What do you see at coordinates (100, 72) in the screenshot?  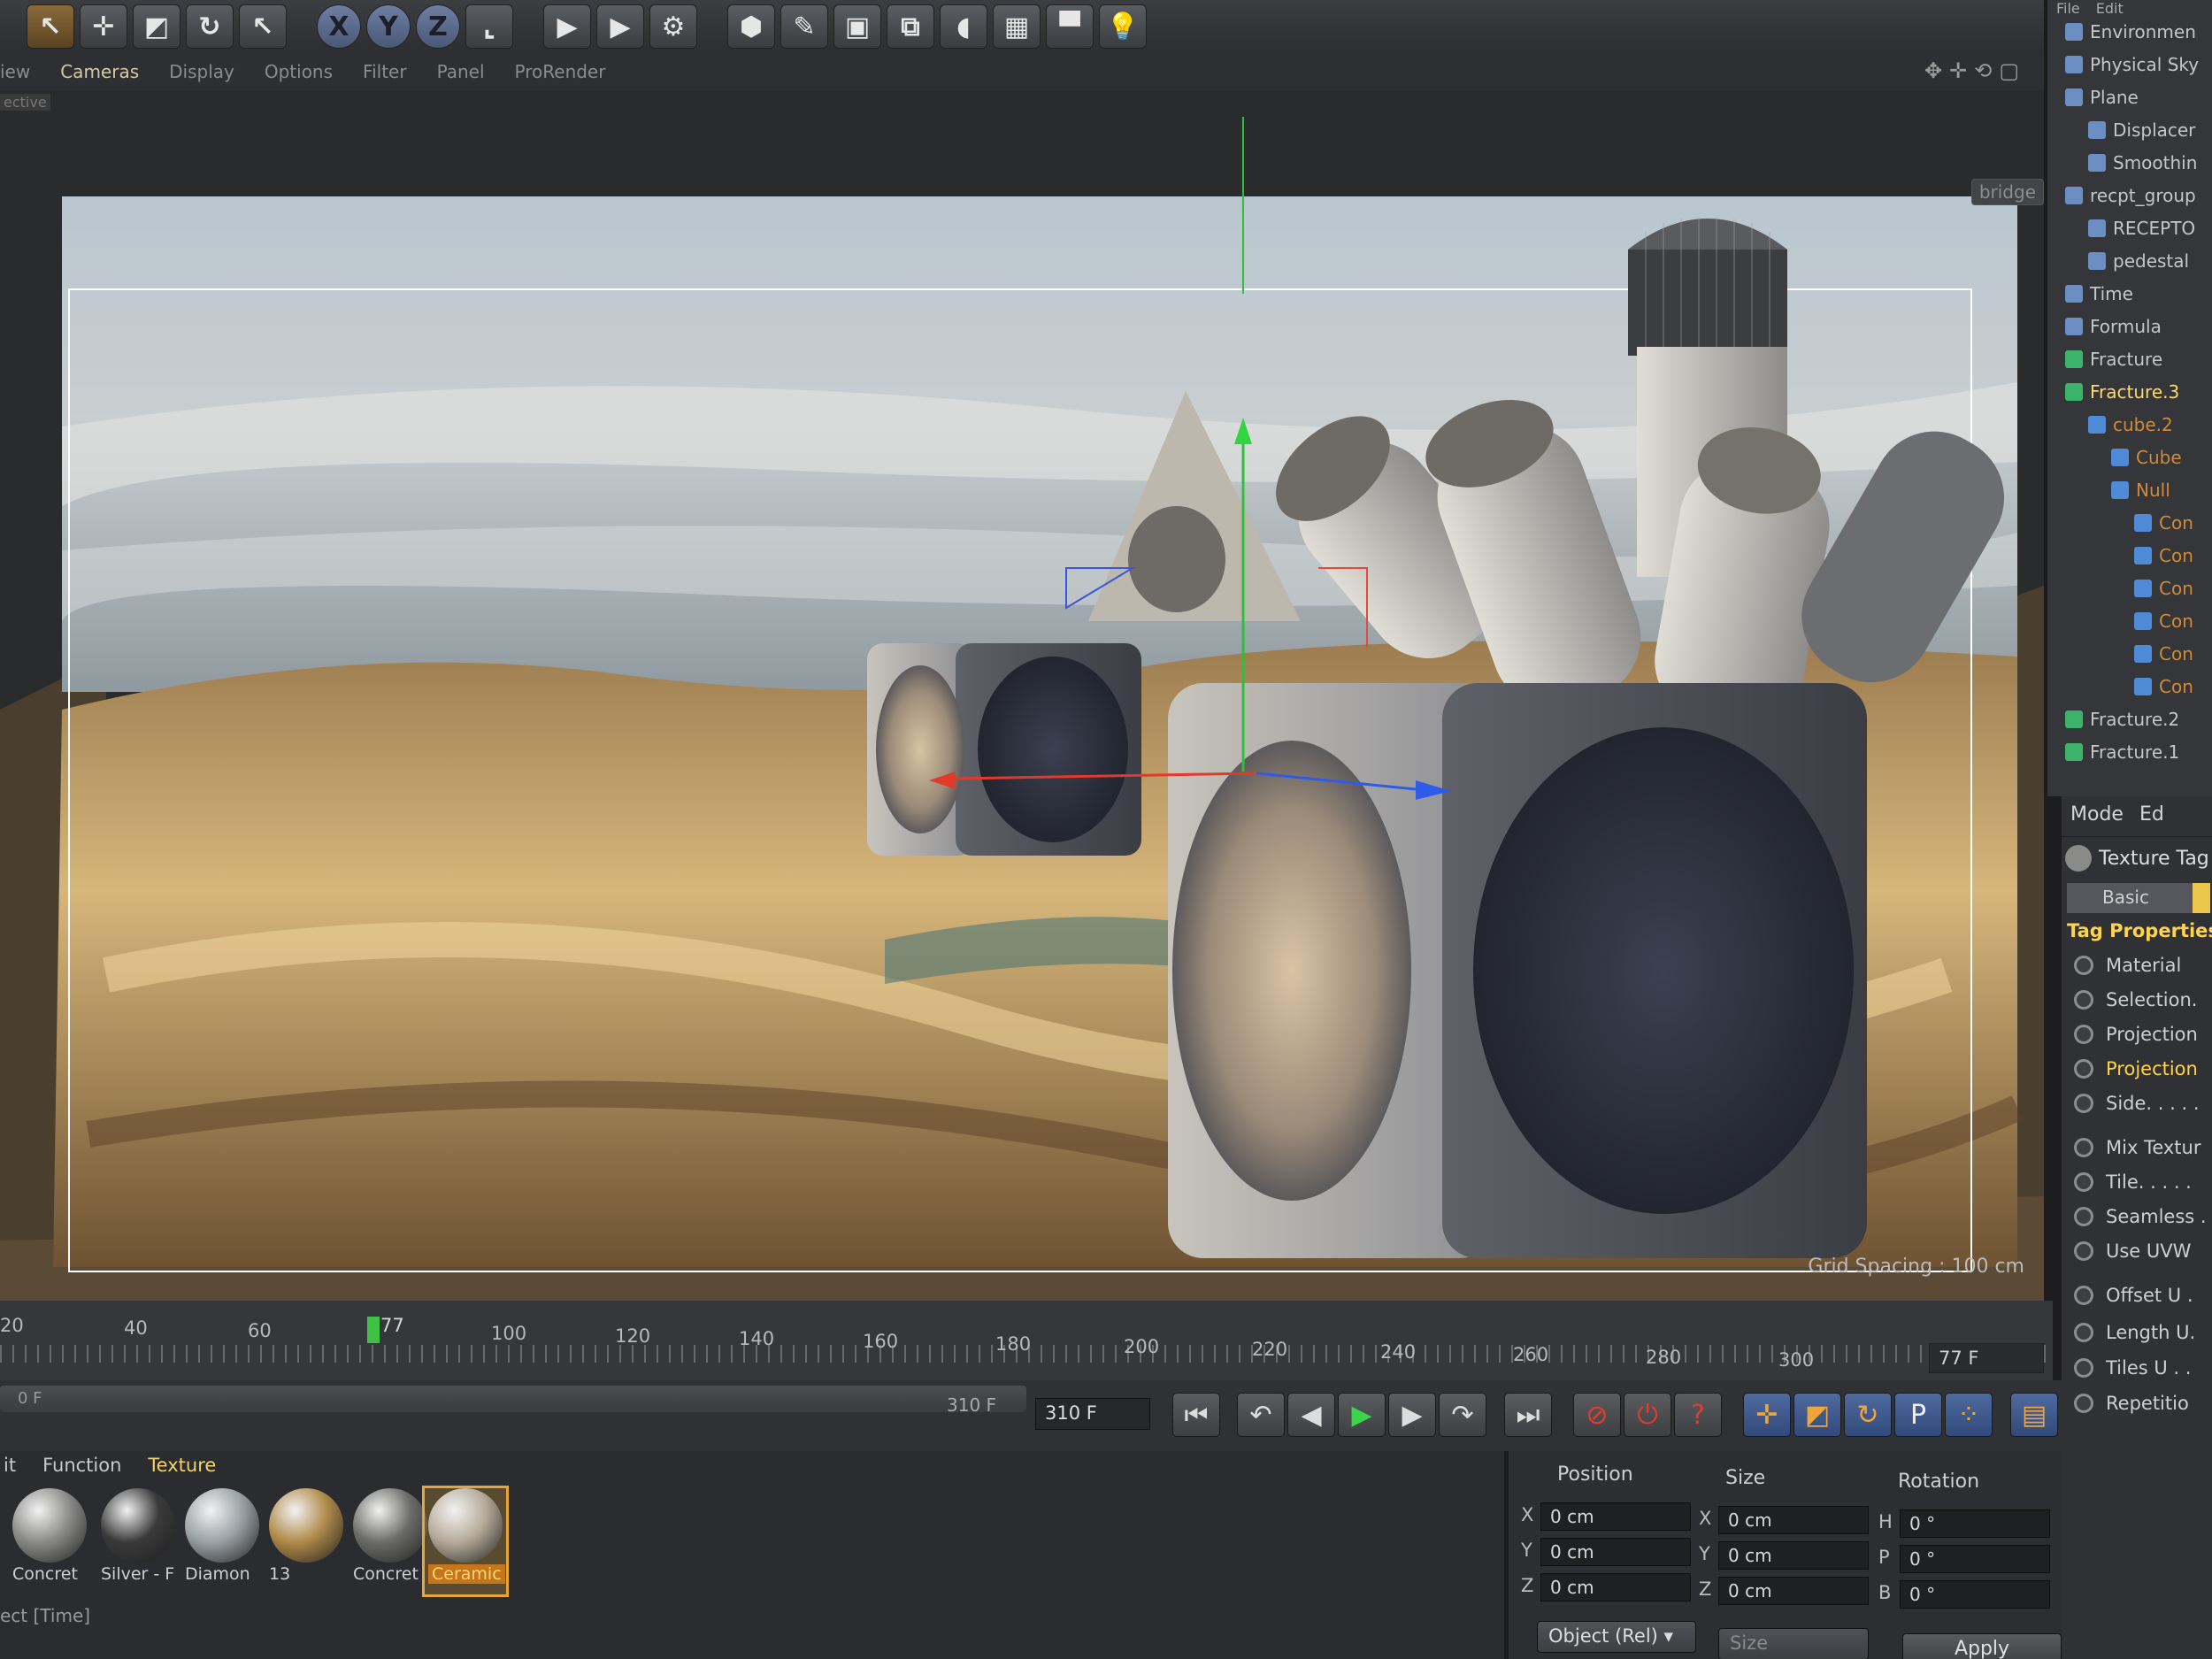 I see `view-menu-item-cameras: Cameras` at bounding box center [100, 72].